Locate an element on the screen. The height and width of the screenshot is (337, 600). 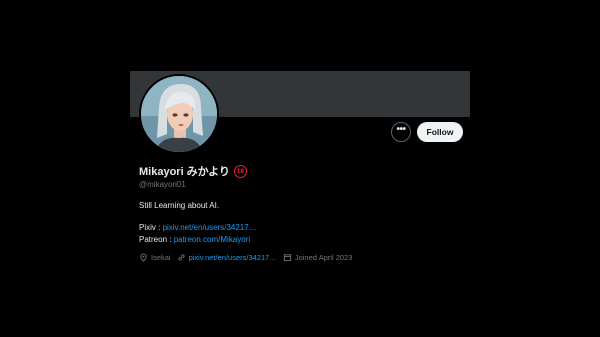
patreon-link: patreon.com/Mikayori is located at coordinates (212, 239).